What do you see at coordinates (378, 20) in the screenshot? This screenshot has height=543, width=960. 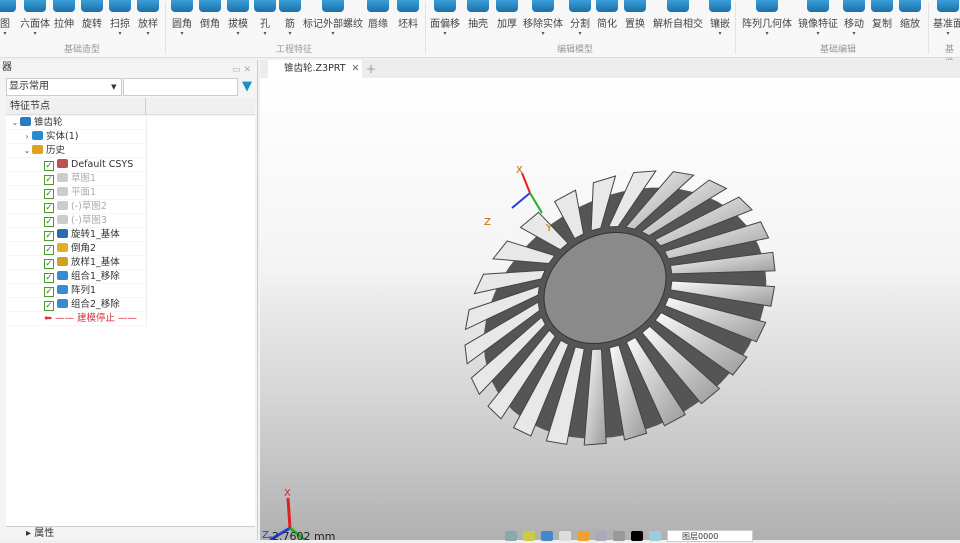 I see `ribbon-button: 唇缘` at bounding box center [378, 20].